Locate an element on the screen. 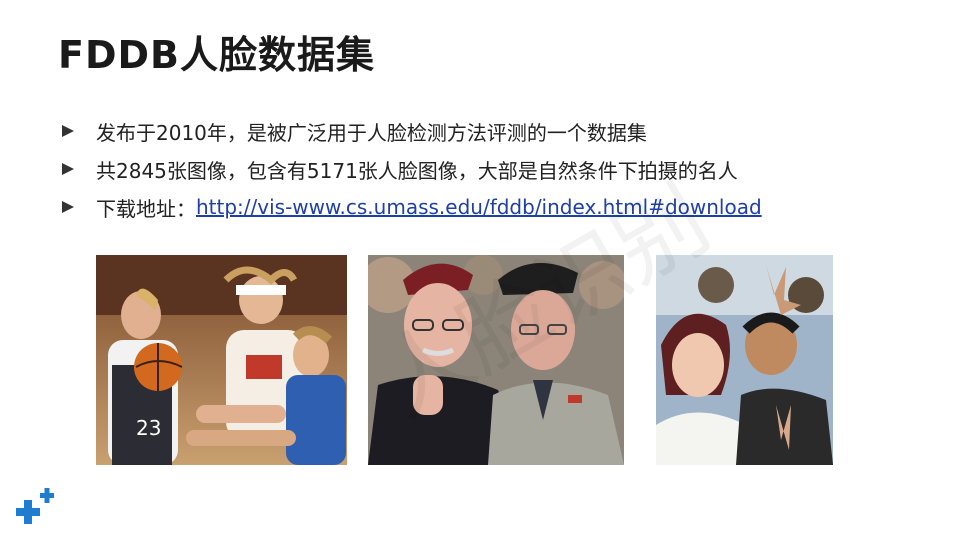 This screenshot has width=960, height=540. bullet-text: 发布于2010年，是被广泛用于人脸检测方法评测的一个数据集 is located at coordinates (371, 132).